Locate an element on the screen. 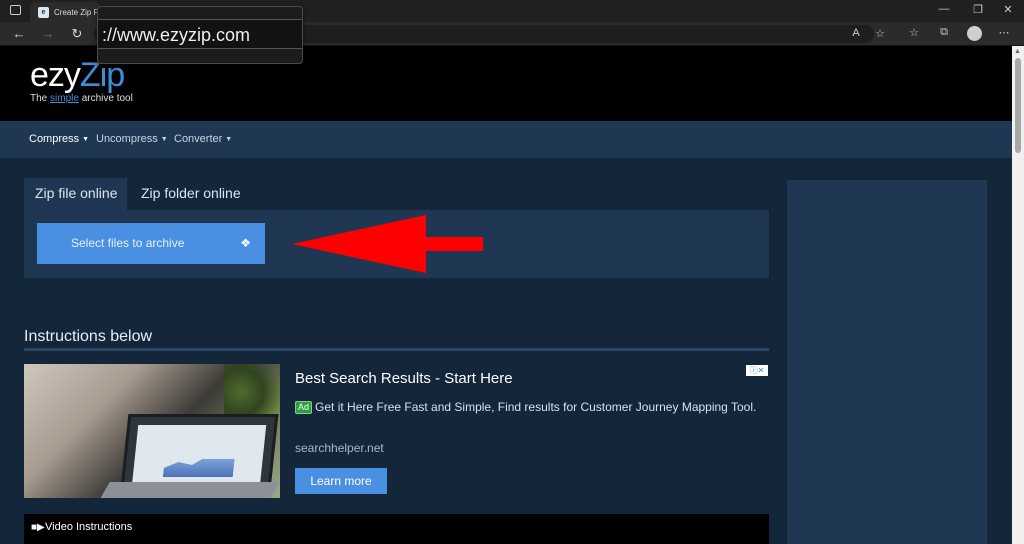 Image resolution: width=1024 pixels, height=544 pixels. url-popup-field: ://www.ezyzip.com is located at coordinates (200, 34).